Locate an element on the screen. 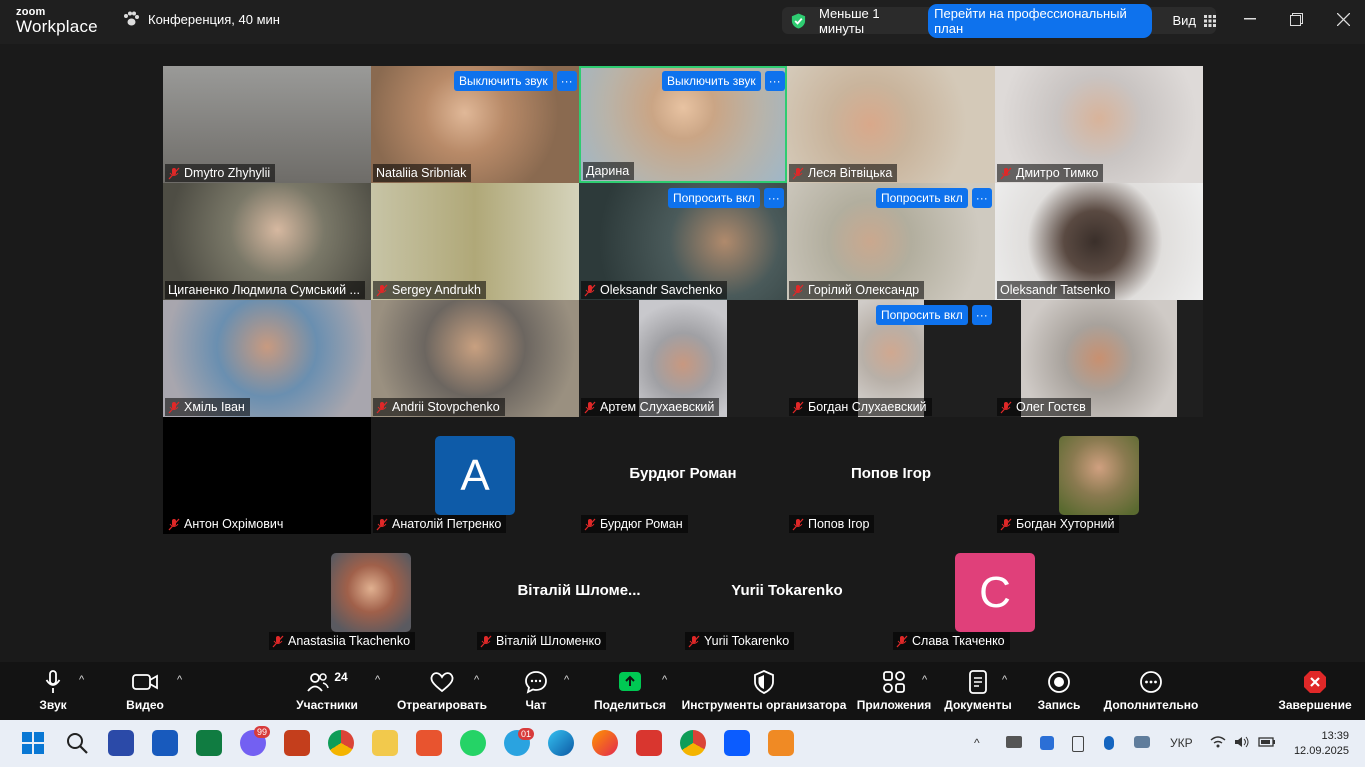 Image resolution: width=1365 pixels, height=767 pixels. defender-icon is located at coordinates (1047, 743).